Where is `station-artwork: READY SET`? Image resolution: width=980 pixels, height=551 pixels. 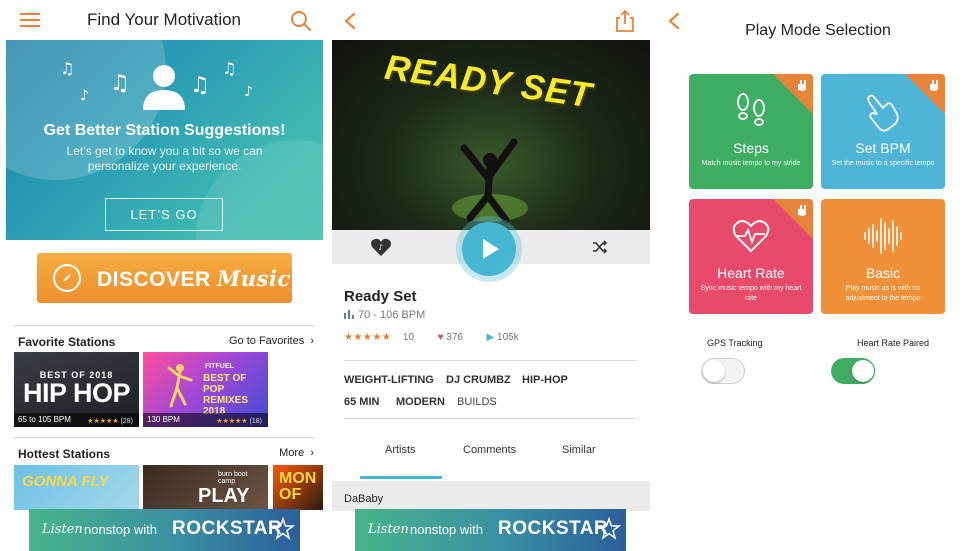 station-artwork: READY SET is located at coordinates (491, 135).